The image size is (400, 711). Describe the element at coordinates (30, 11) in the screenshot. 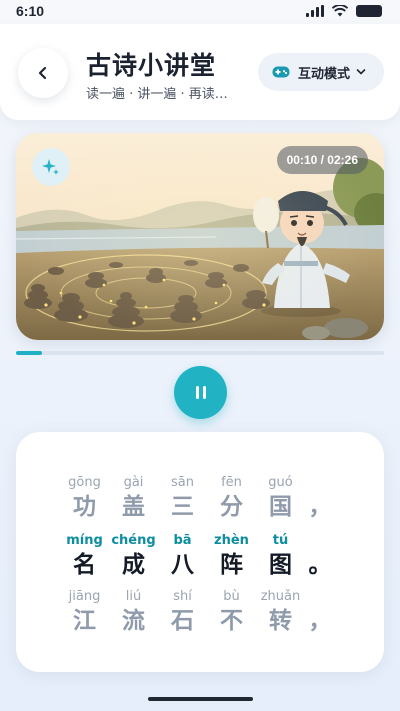

I see `status-time: 6:10` at that location.